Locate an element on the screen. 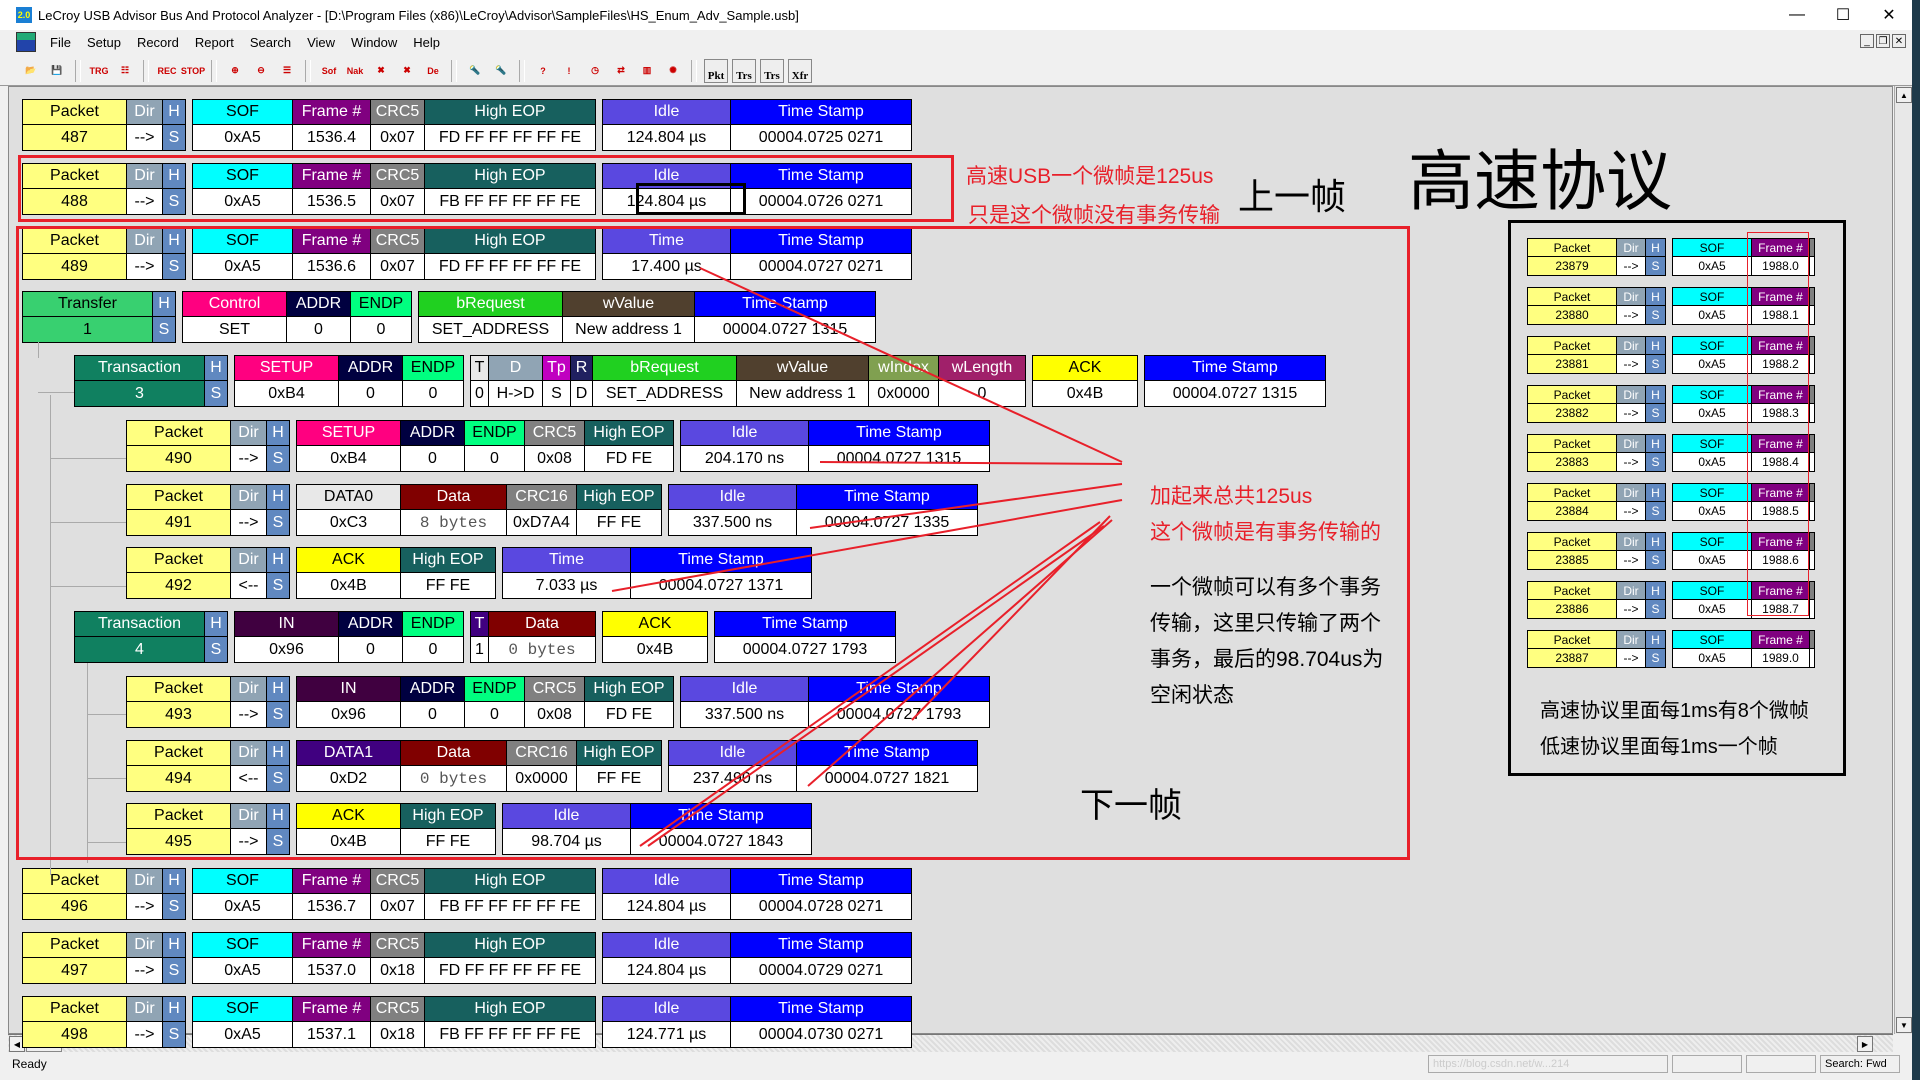  report-icon: ? is located at coordinates (543, 71).